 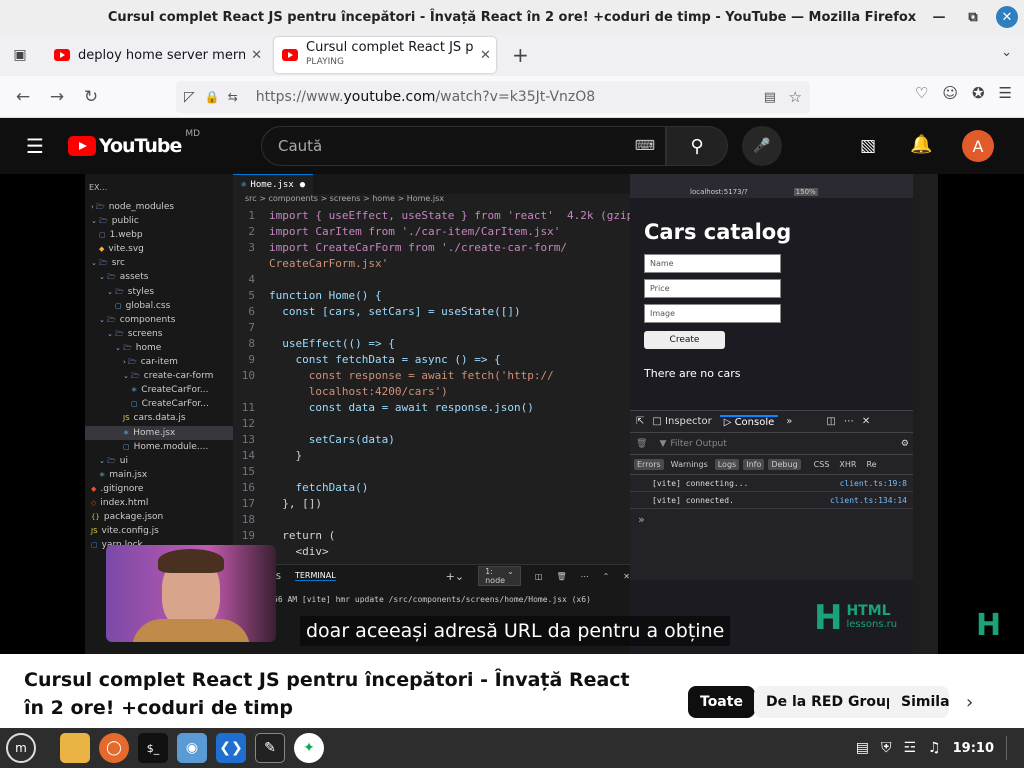 I want to click on close-window-button: ✕, so click(x=1007, y=17).